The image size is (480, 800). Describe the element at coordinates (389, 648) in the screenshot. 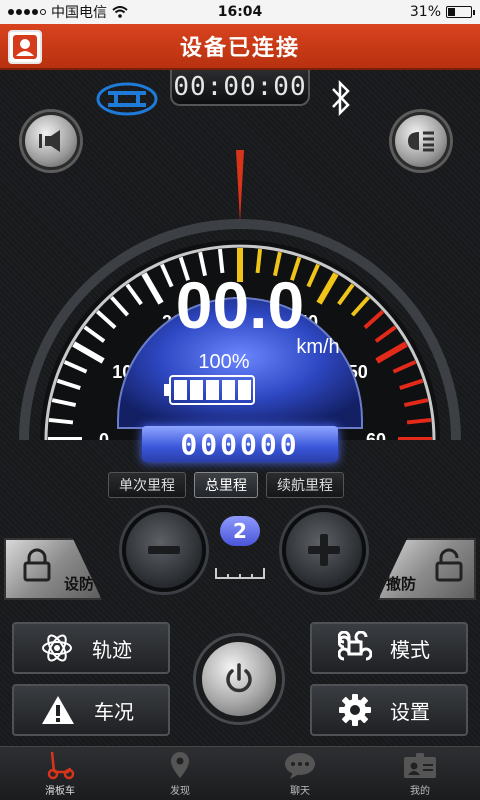

I see `mode-button: 模式` at that location.